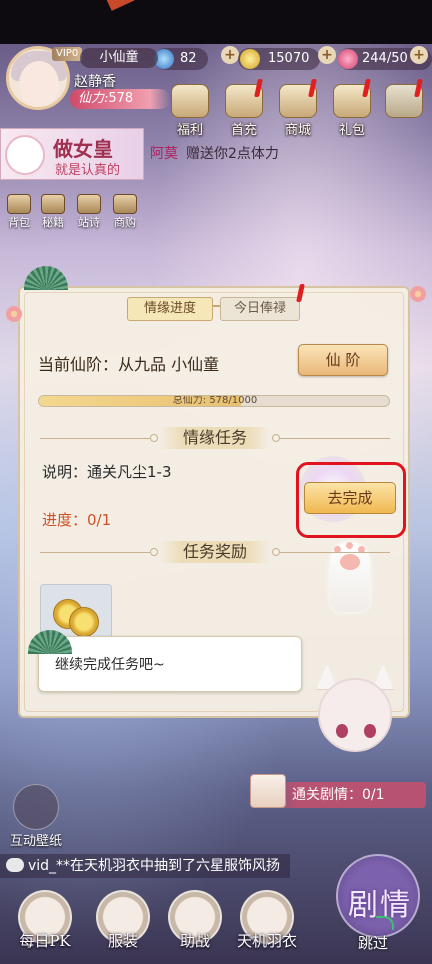 This screenshot has width=432, height=964. I want to click on guide-character, so click(355, 710).